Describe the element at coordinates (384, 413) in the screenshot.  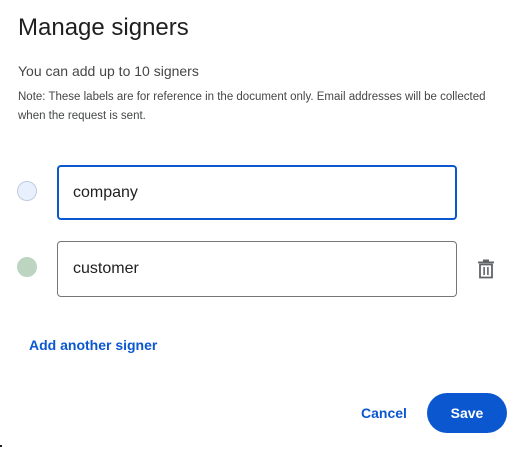
I see `cancel-button: Cancel` at that location.